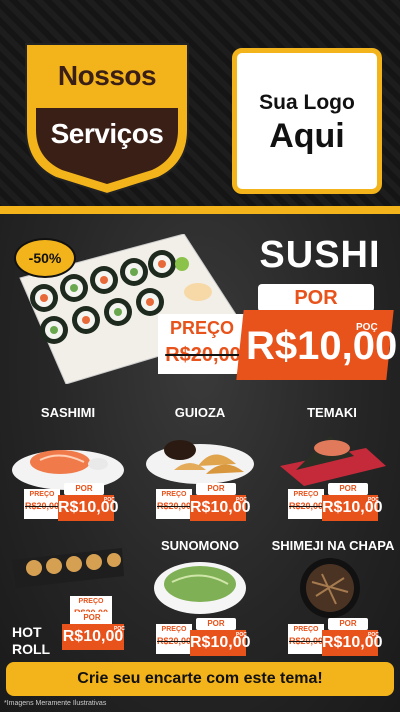 This screenshot has width=400, height=712. What do you see at coordinates (107, 75) in the screenshot?
I see `badge-title-line1: Nossos` at bounding box center [107, 75].